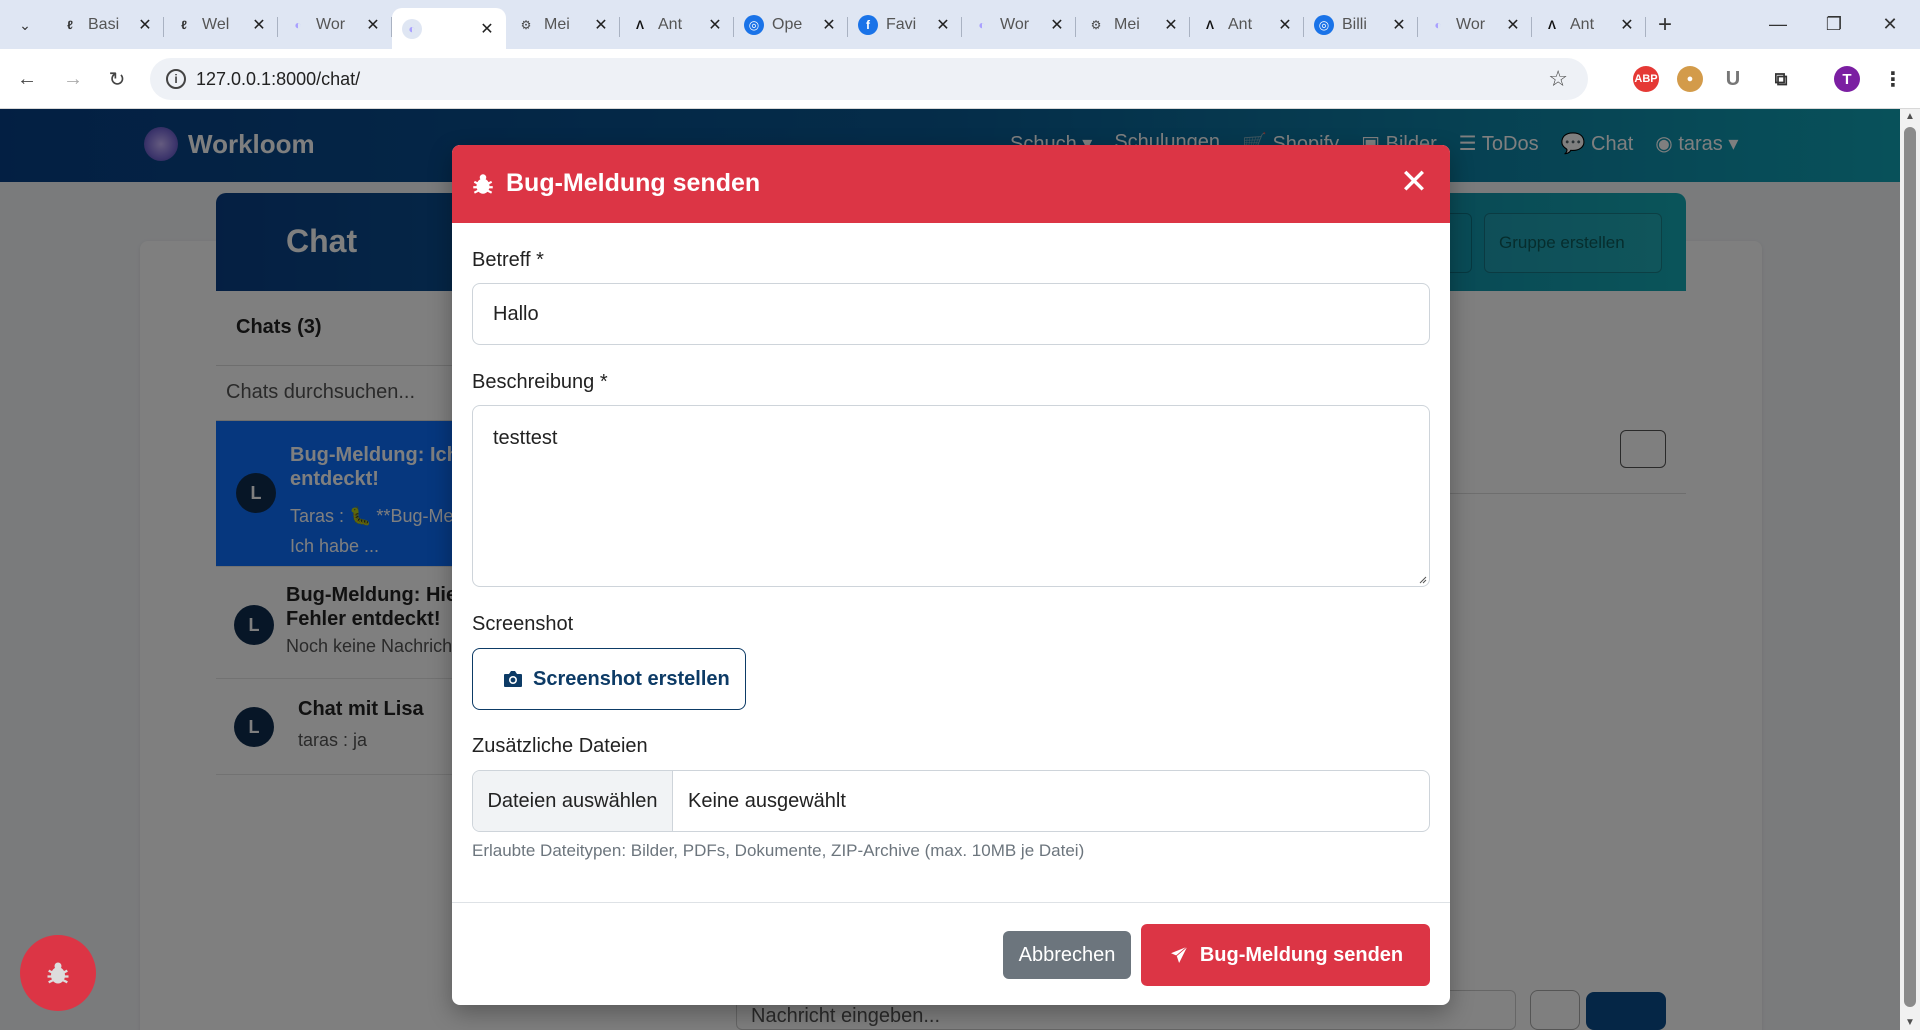 This screenshot has height=1030, width=1920. I want to click on site-info-icon: i, so click(176, 79).